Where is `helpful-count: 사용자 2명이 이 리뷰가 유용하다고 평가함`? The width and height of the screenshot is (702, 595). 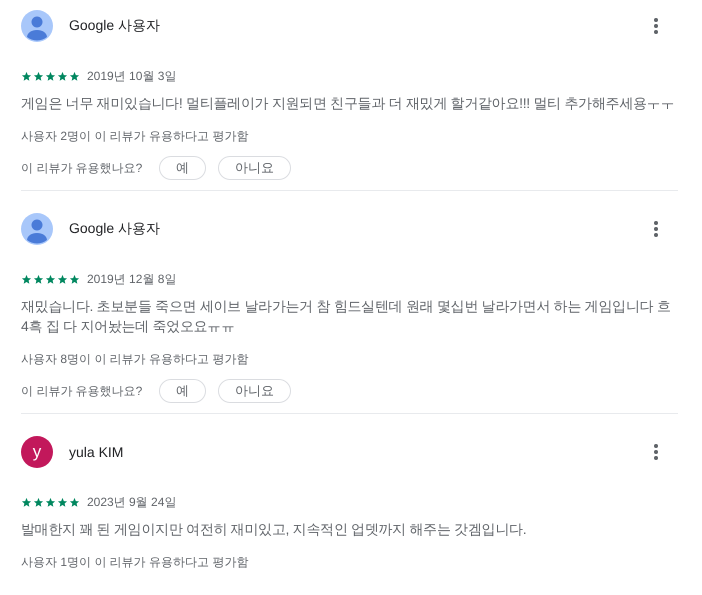 helpful-count: 사용자 2명이 이 리뷰가 유용하다고 평가함 is located at coordinates (135, 136).